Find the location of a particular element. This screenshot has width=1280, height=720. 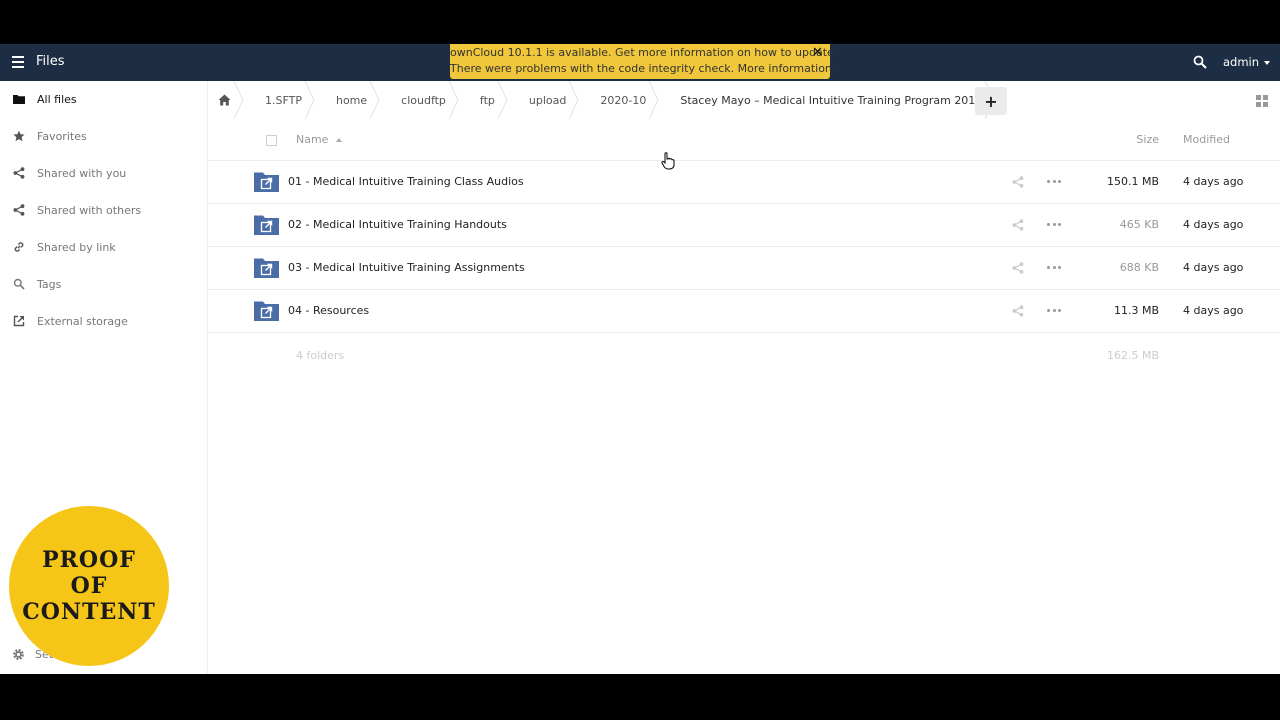

file-size: 11.3 MB is located at coordinates (1136, 310).